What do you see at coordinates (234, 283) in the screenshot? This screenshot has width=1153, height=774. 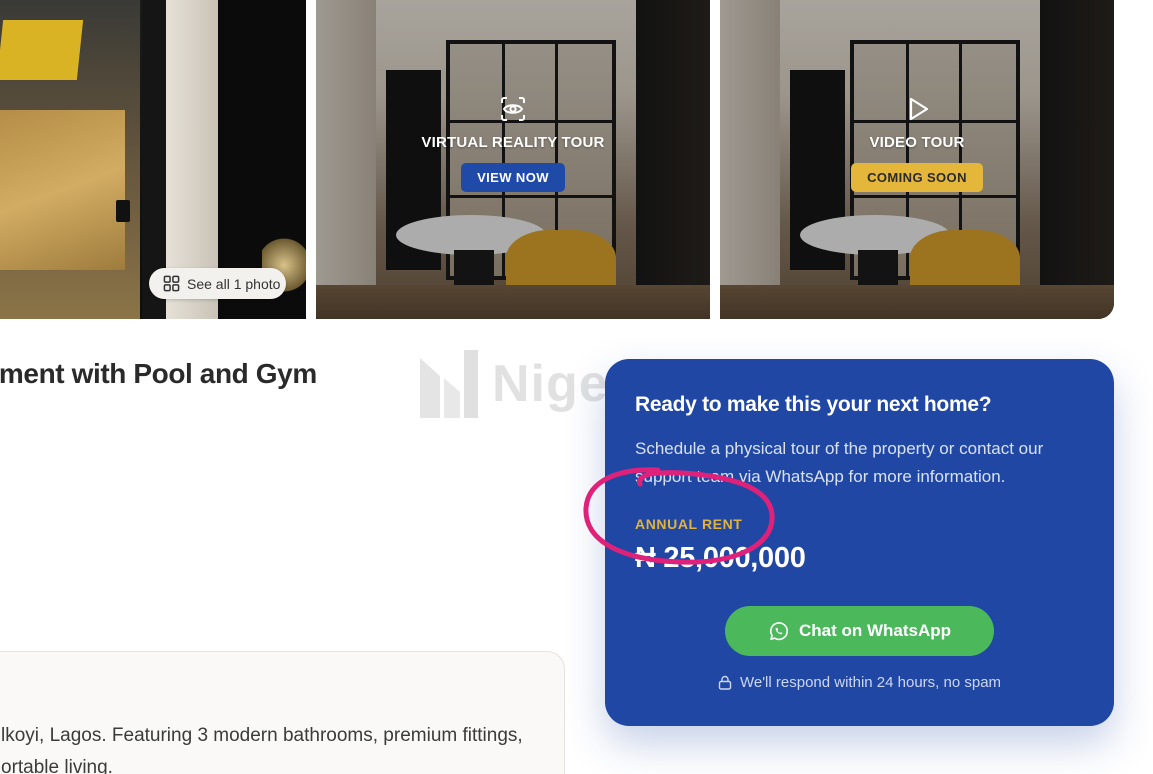 I see `see-all-photos-label: See all 1 photo` at bounding box center [234, 283].